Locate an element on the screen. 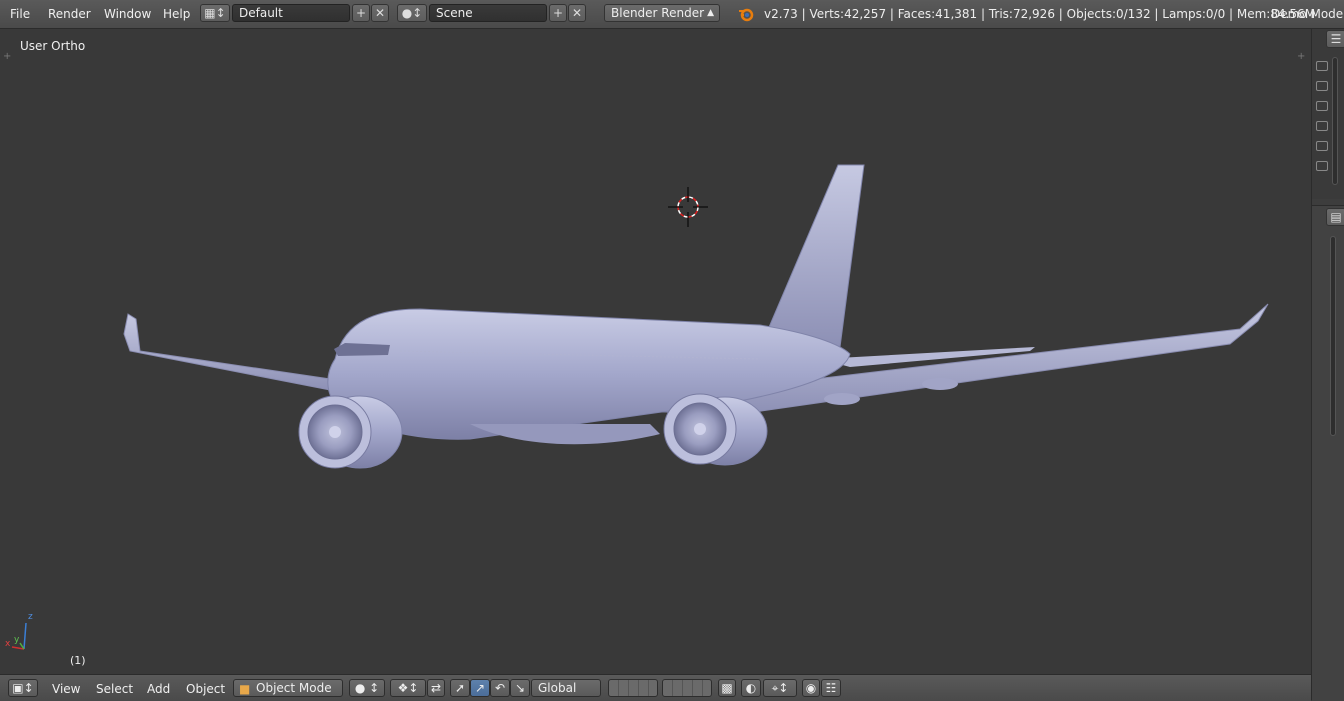 This screenshot has width=1344, height=701. menu-help: Help is located at coordinates (176, 14).